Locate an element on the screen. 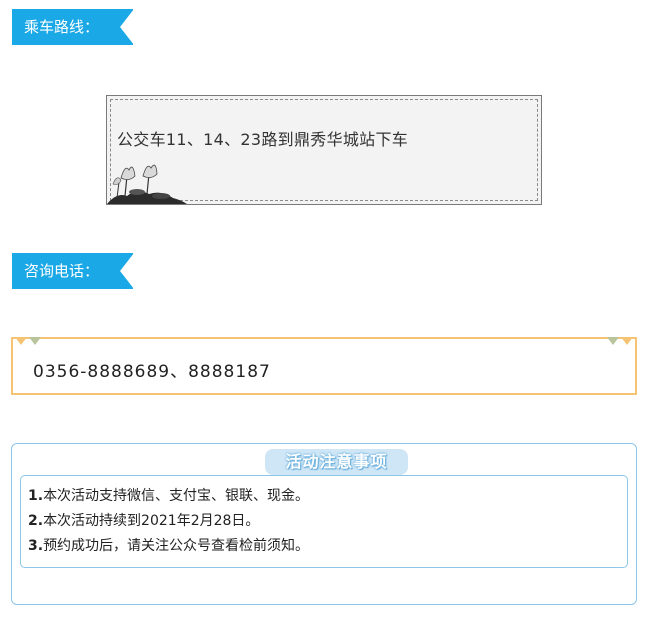 This screenshot has width=645, height=618. route-text: 公交车11、14、23路到鼎秀华城站下车 is located at coordinates (263, 139).